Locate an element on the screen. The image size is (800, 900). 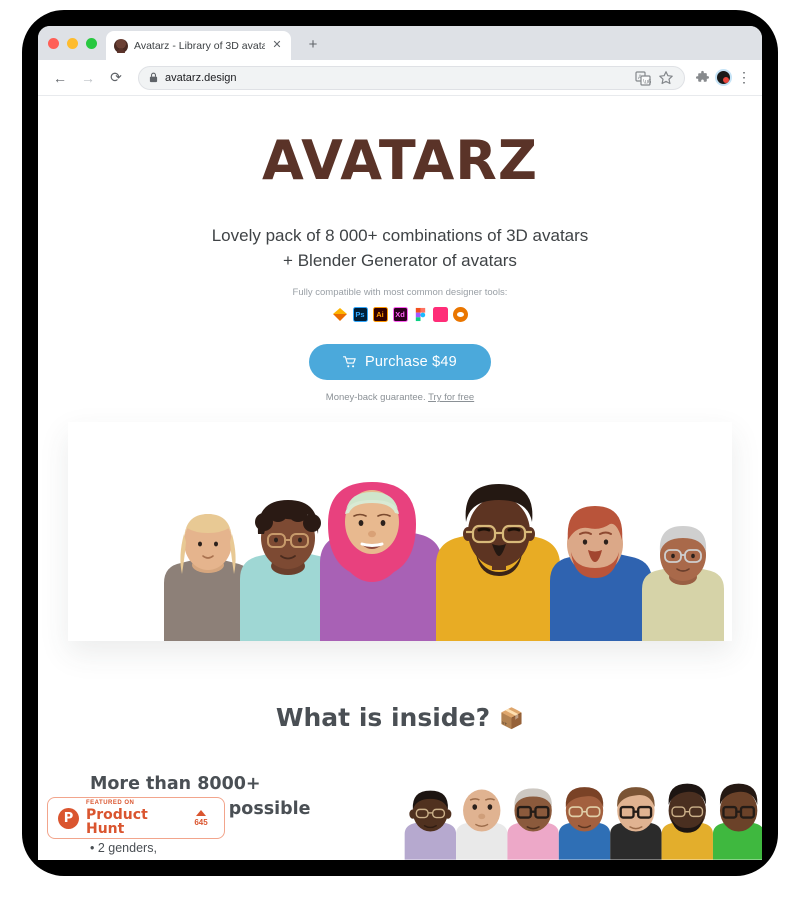
guarantee-row: Money-back guarantee. Try for free is located at coordinates (400, 397).